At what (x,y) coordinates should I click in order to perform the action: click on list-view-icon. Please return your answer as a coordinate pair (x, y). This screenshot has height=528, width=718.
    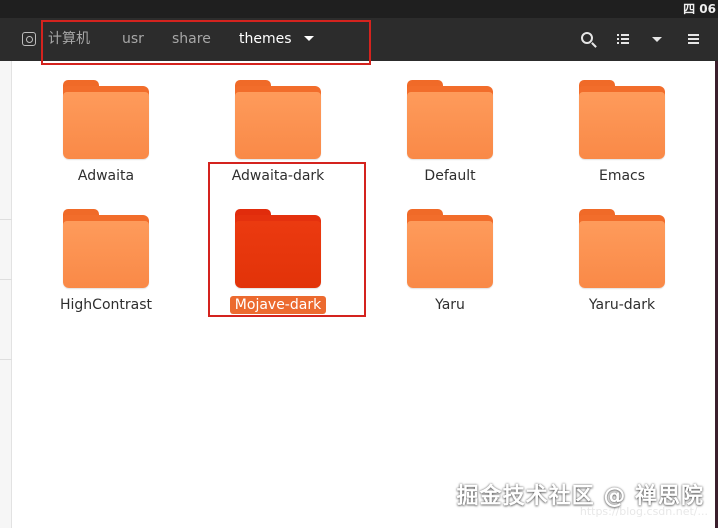
    Looking at the image, I should click on (623, 39).